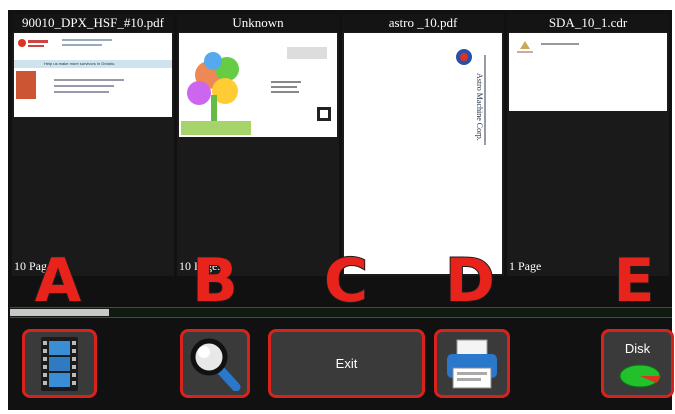  Describe the element at coordinates (93, 75) in the screenshot. I see `file-thumbnail: Help us make more survivors in Ontario.` at that location.